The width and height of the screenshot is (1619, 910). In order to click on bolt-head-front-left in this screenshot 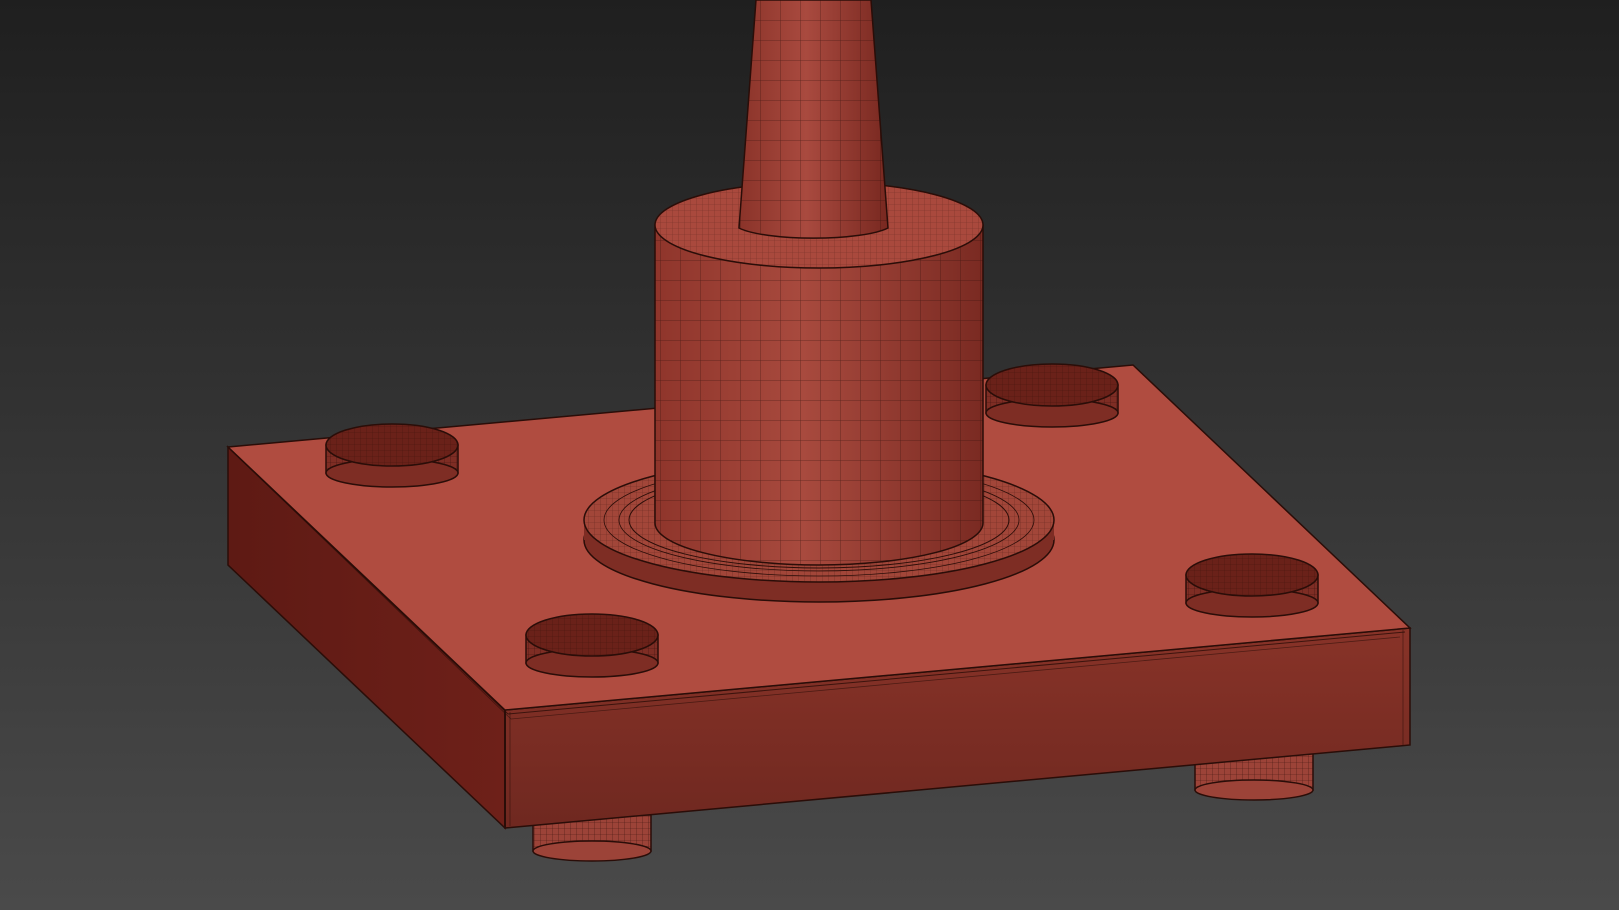, I will do `click(592, 645)`.